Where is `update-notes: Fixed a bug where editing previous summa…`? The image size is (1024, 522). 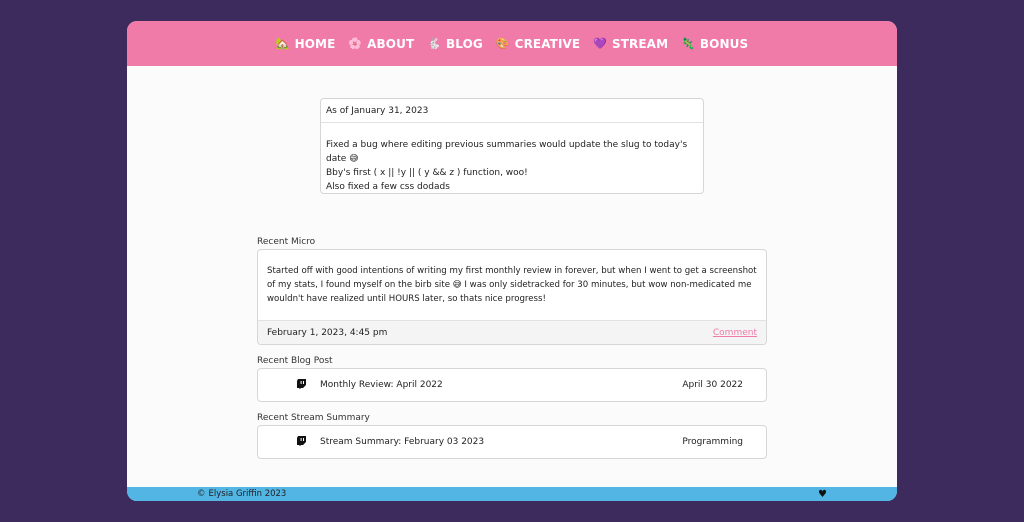 update-notes: Fixed a bug where editing previous summa… is located at coordinates (512, 158).